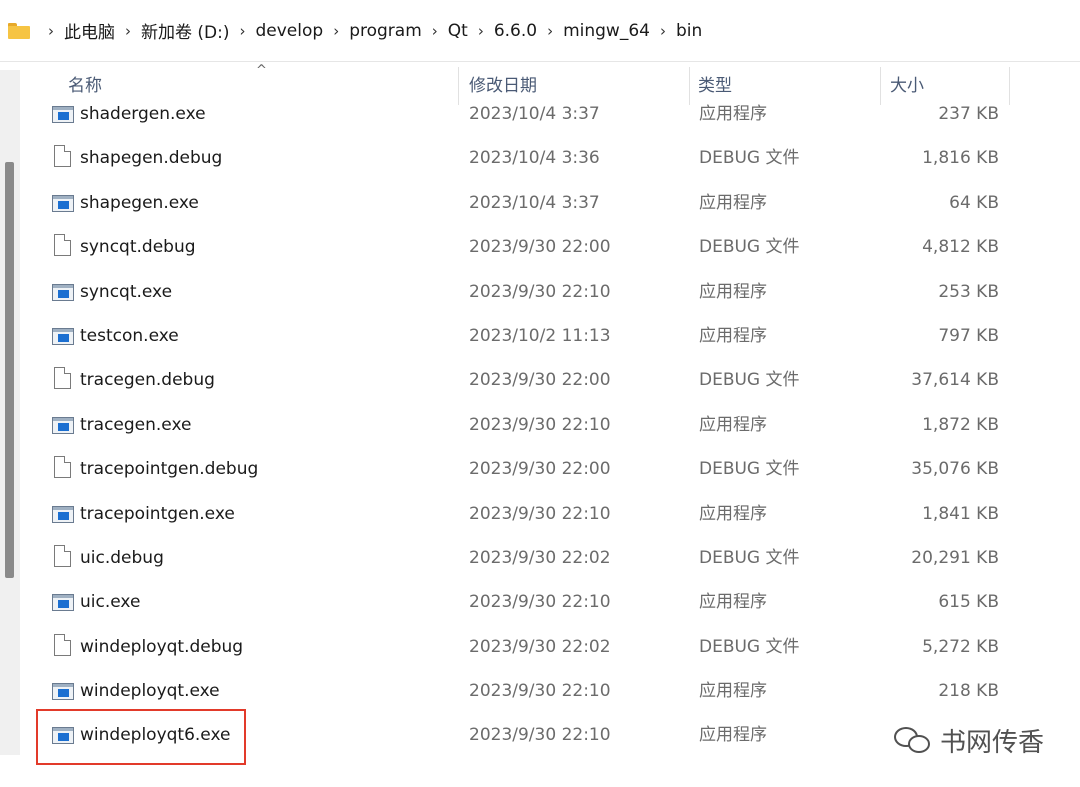  I want to click on file-size: 253 KB, so click(968, 291).